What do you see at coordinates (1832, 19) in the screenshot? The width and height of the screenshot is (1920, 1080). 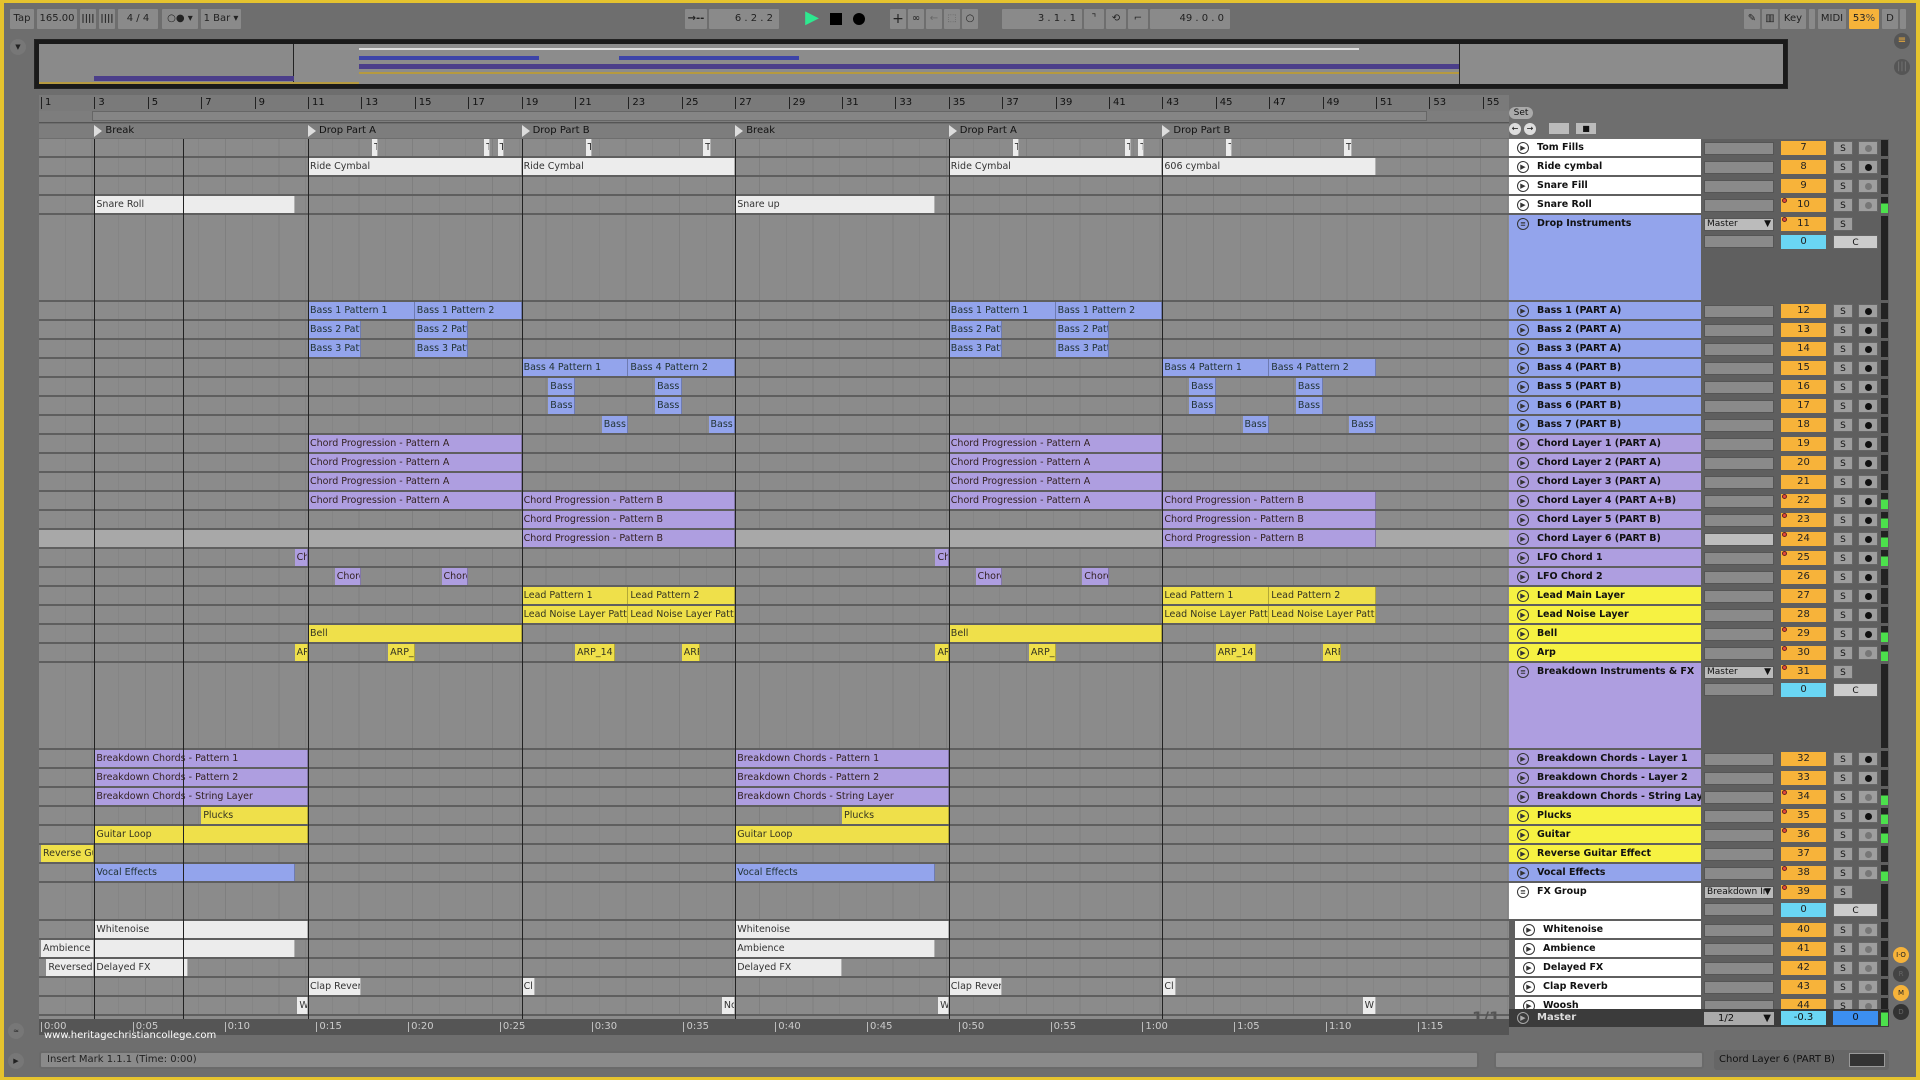 I see `midi-map-button: MIDI` at bounding box center [1832, 19].